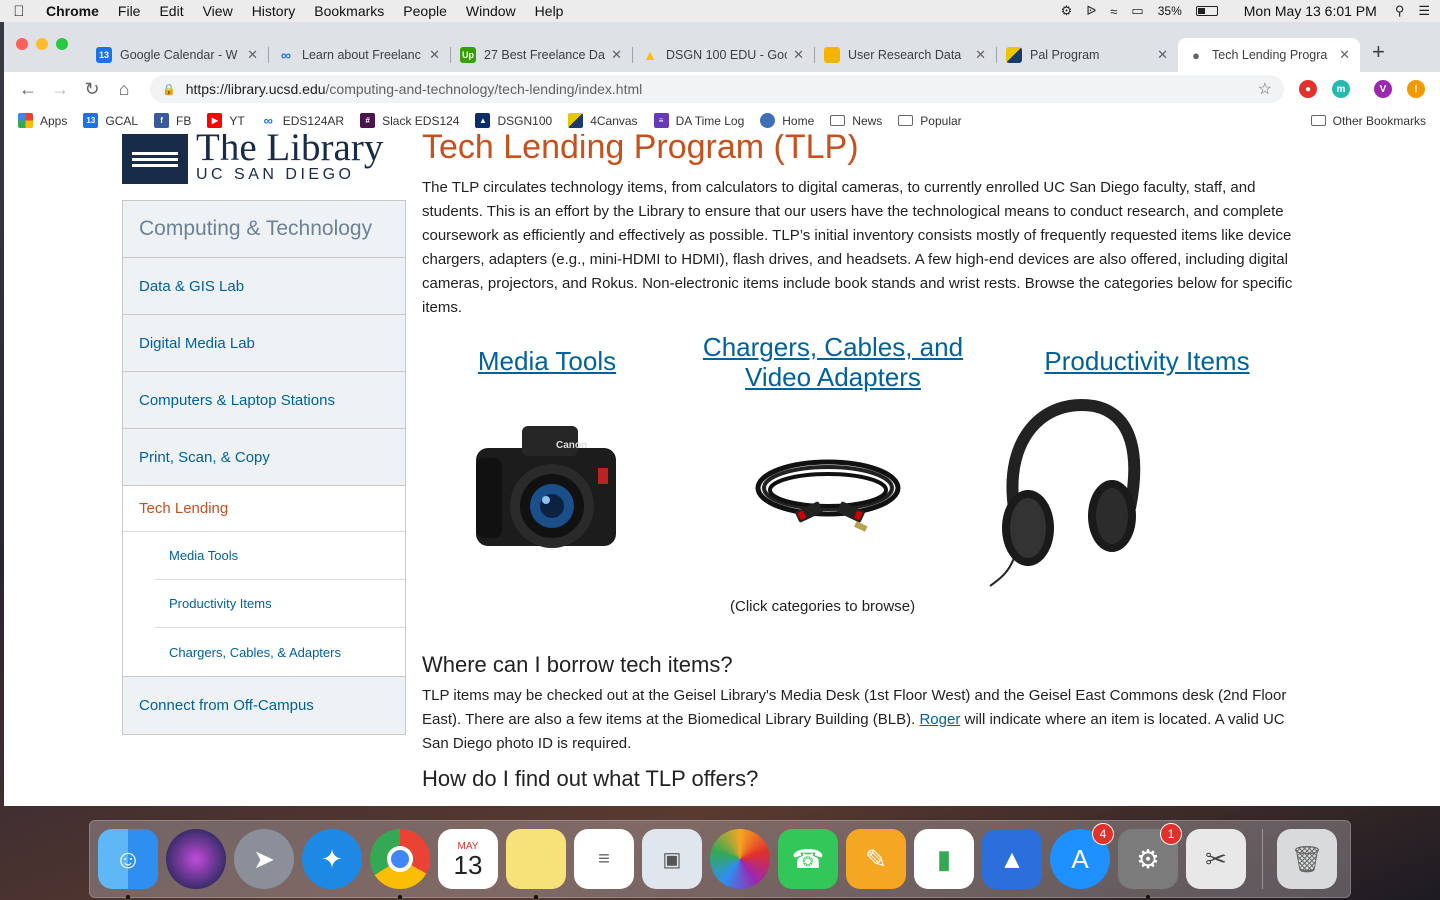 This screenshot has width=1440, height=900. Describe the element at coordinates (491, 11) in the screenshot. I see `menu-window: Window` at that location.